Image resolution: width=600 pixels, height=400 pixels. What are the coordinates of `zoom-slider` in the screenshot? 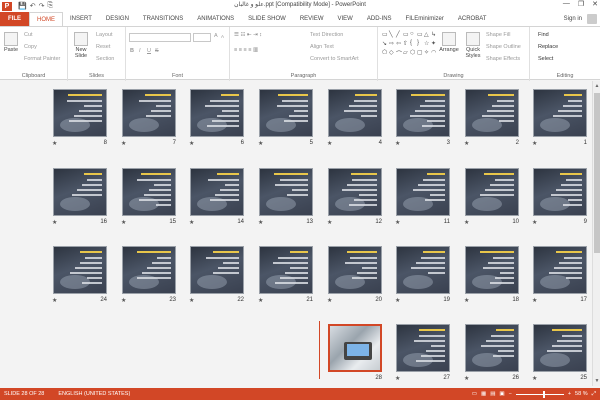 It's located at (539, 394).